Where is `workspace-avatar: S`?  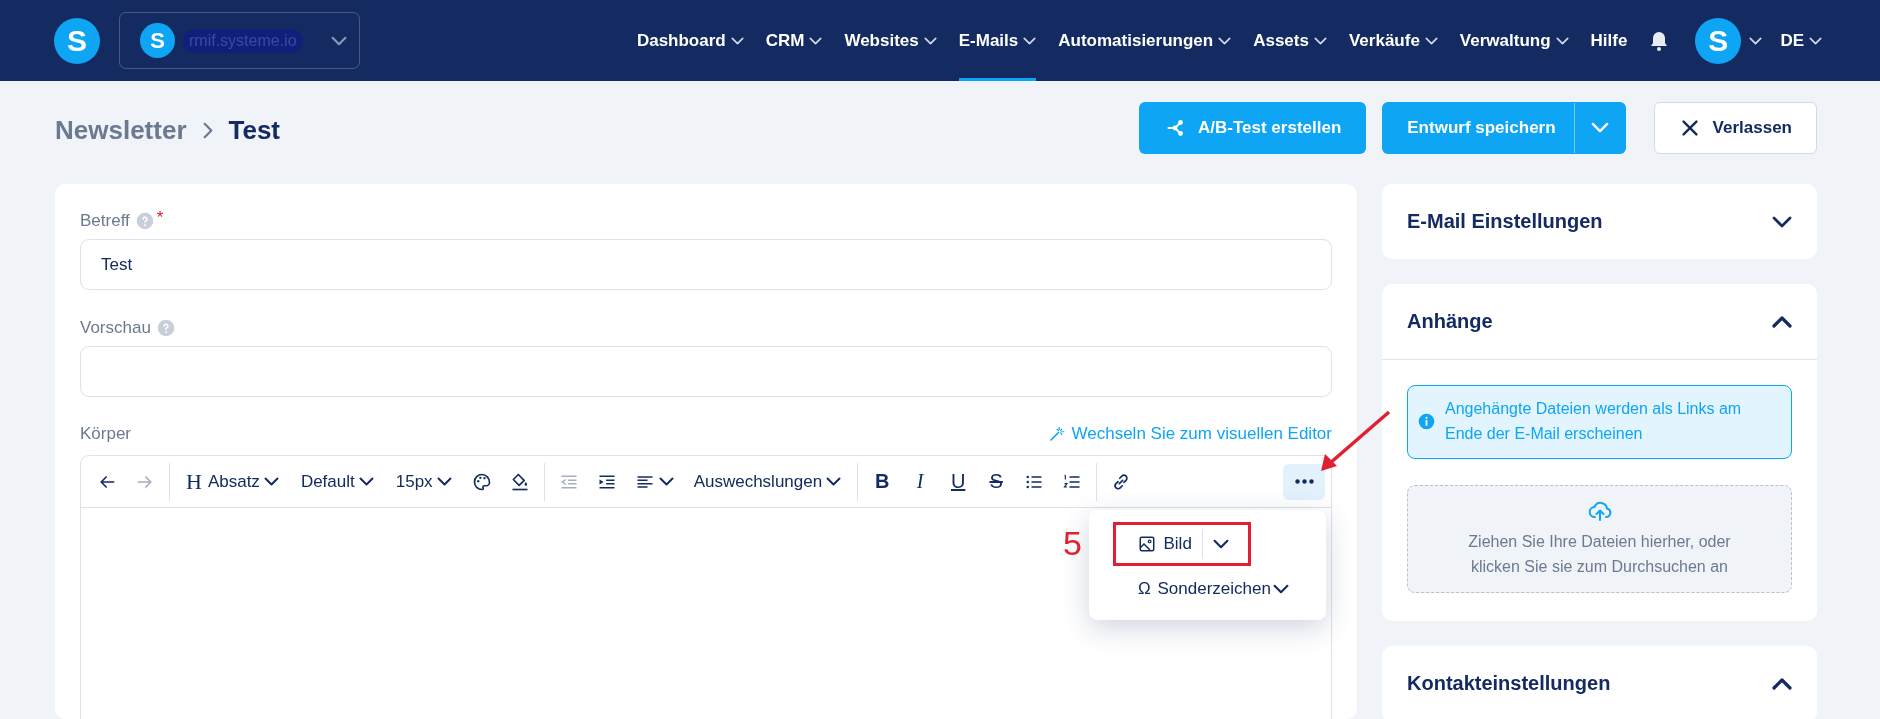
workspace-avatar: S is located at coordinates (157, 40).